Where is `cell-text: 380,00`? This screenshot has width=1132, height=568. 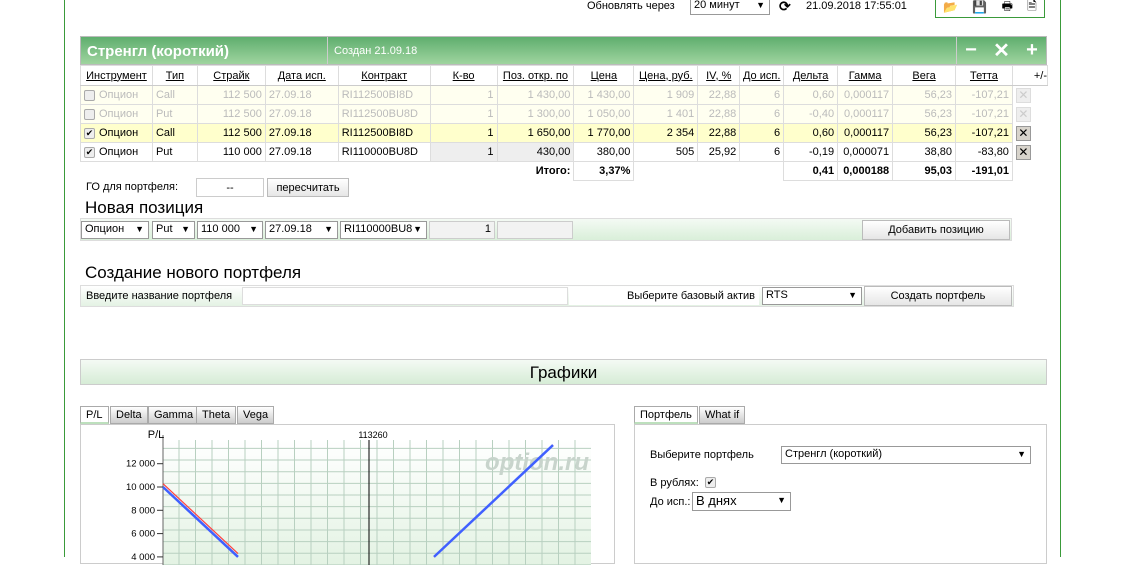
cell-text: 380,00 is located at coordinates (613, 152).